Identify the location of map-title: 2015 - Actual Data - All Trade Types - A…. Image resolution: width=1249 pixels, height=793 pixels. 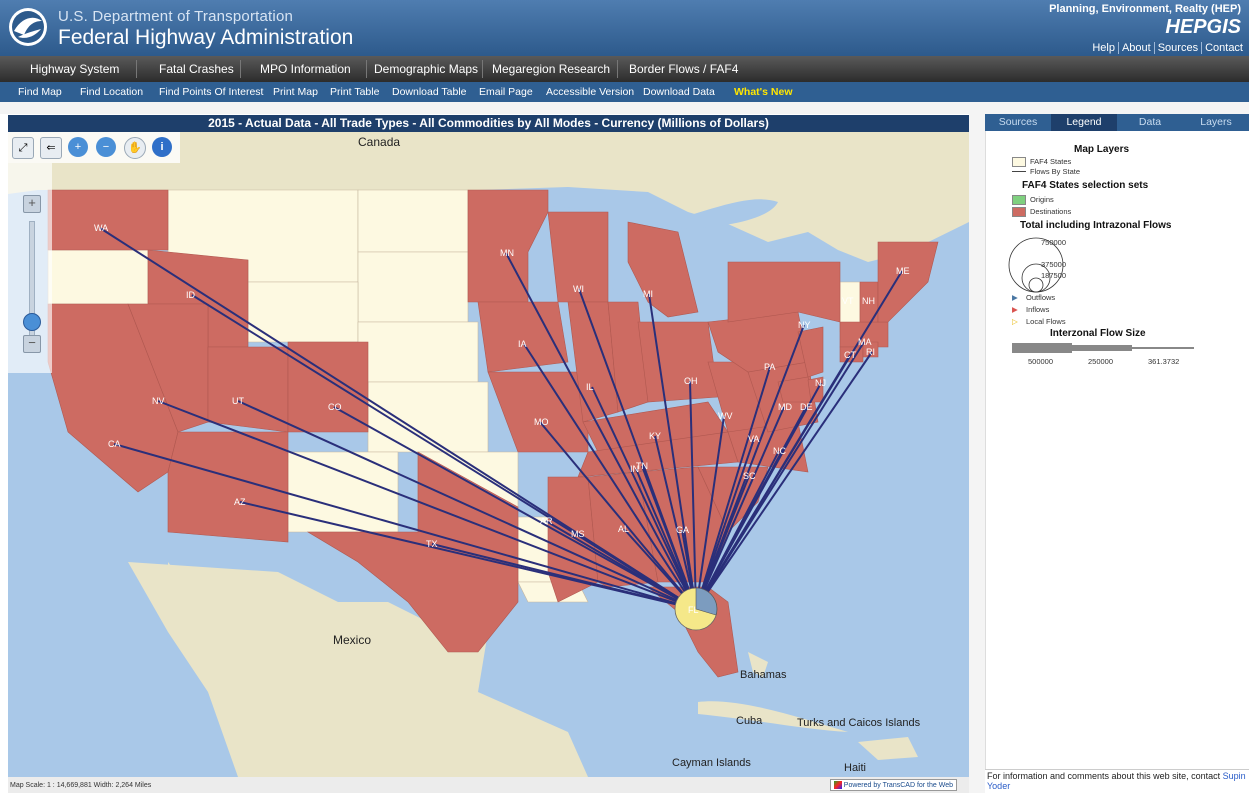
(488, 123).